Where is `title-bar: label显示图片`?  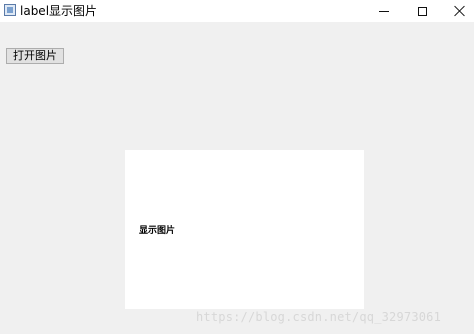 title-bar: label显示图片 is located at coordinates (237, 11).